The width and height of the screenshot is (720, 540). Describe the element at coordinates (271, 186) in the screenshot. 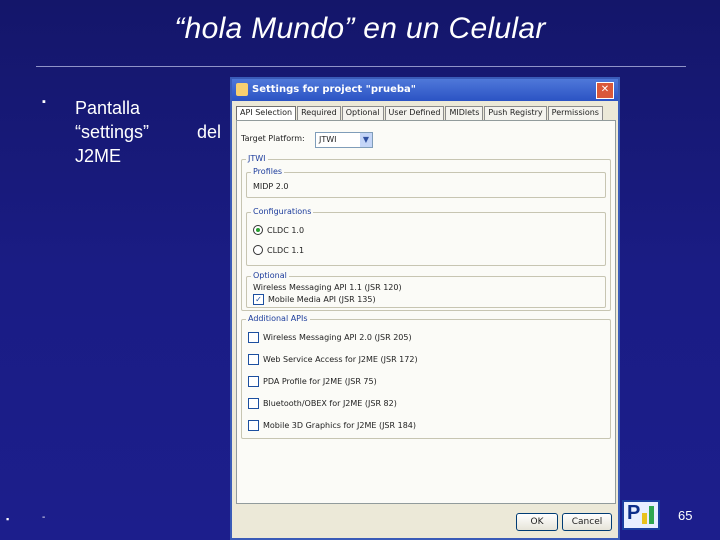

I see `profile-value: MIDP 2.0` at that location.